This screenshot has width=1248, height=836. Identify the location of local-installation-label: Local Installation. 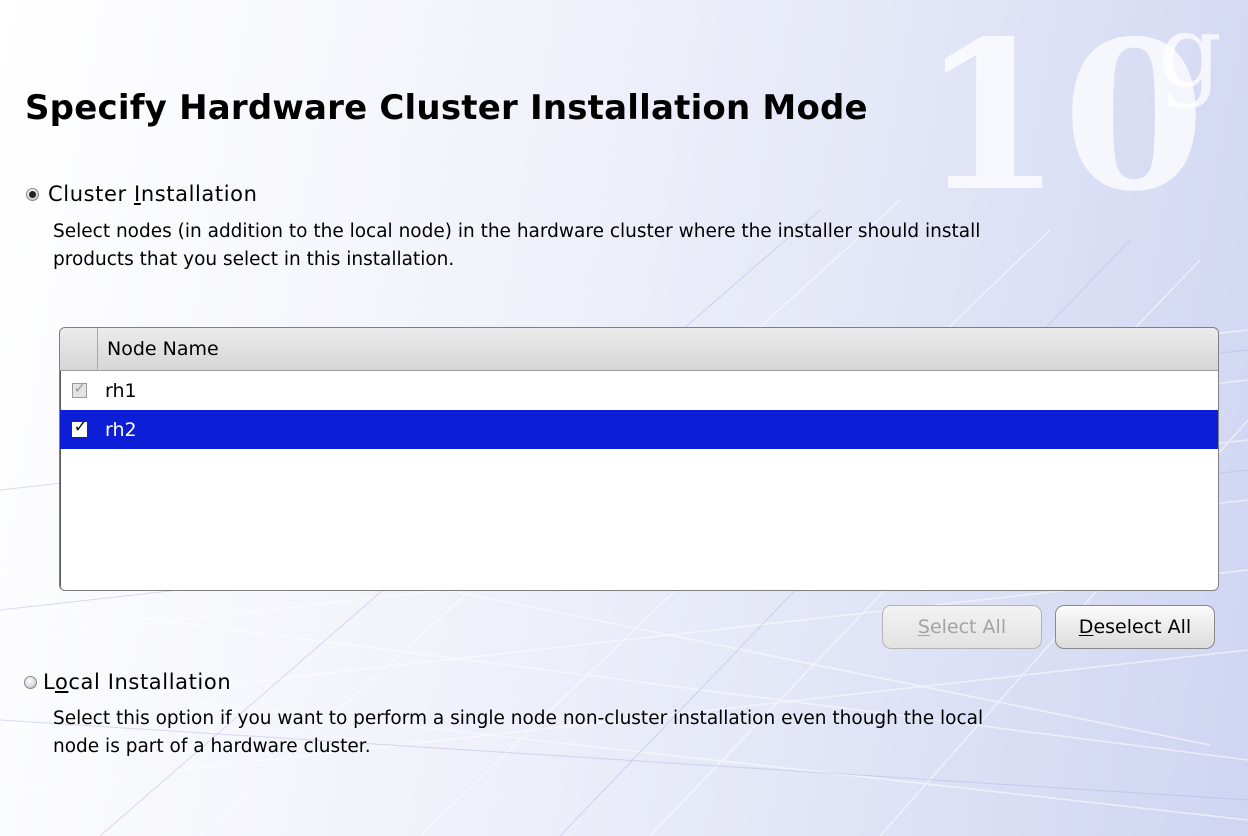
(137, 682).